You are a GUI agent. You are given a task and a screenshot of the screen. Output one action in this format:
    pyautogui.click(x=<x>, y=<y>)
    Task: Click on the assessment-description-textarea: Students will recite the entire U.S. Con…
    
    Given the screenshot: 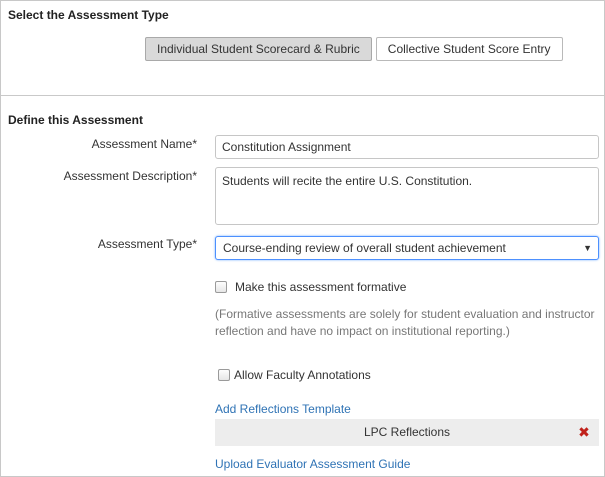 What is the action you would take?
    pyautogui.click(x=407, y=196)
    